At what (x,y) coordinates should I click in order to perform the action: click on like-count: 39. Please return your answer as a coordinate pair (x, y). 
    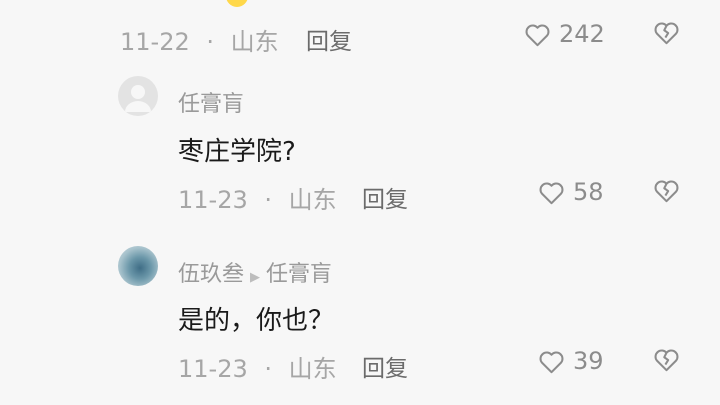
    Looking at the image, I should click on (588, 361).